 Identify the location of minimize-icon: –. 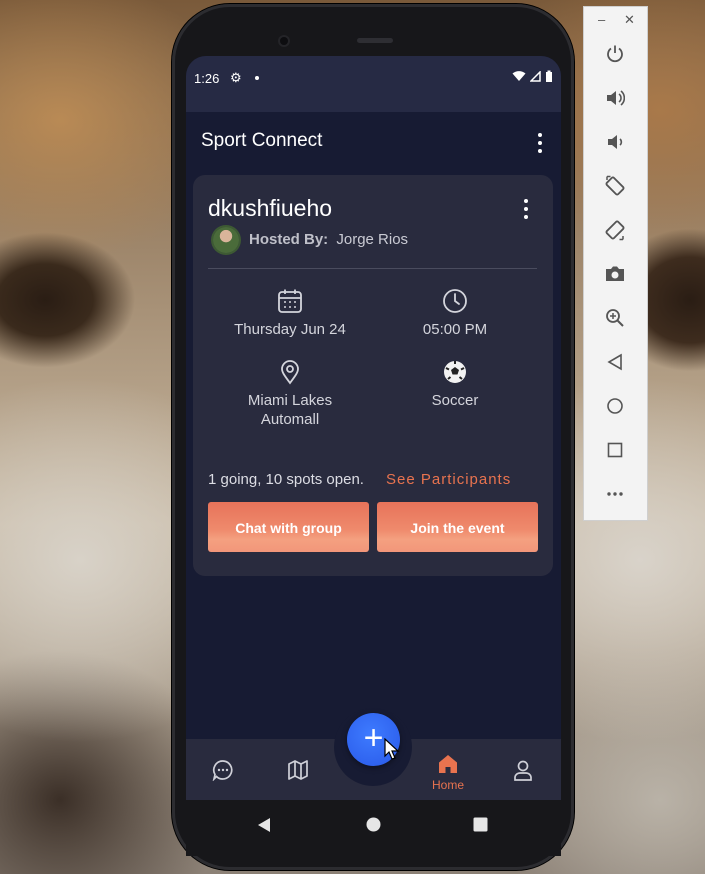
(601, 19).